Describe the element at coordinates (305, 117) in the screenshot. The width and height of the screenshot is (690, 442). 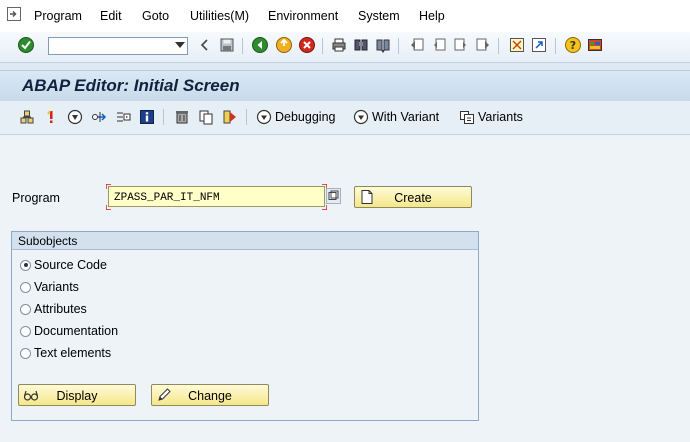
I see `debugging-label: Debugging` at that location.